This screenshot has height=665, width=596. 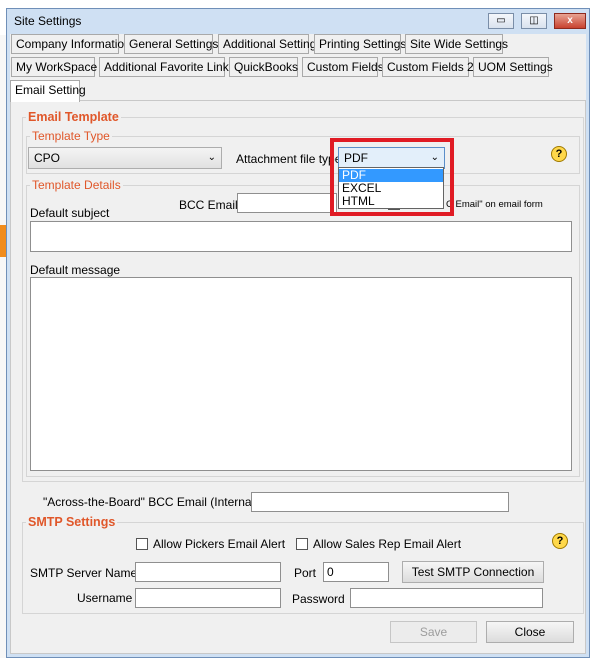 What do you see at coordinates (167, 67) in the screenshot?
I see `tab-additional-favorite-links: Additional Favorite Links` at bounding box center [167, 67].